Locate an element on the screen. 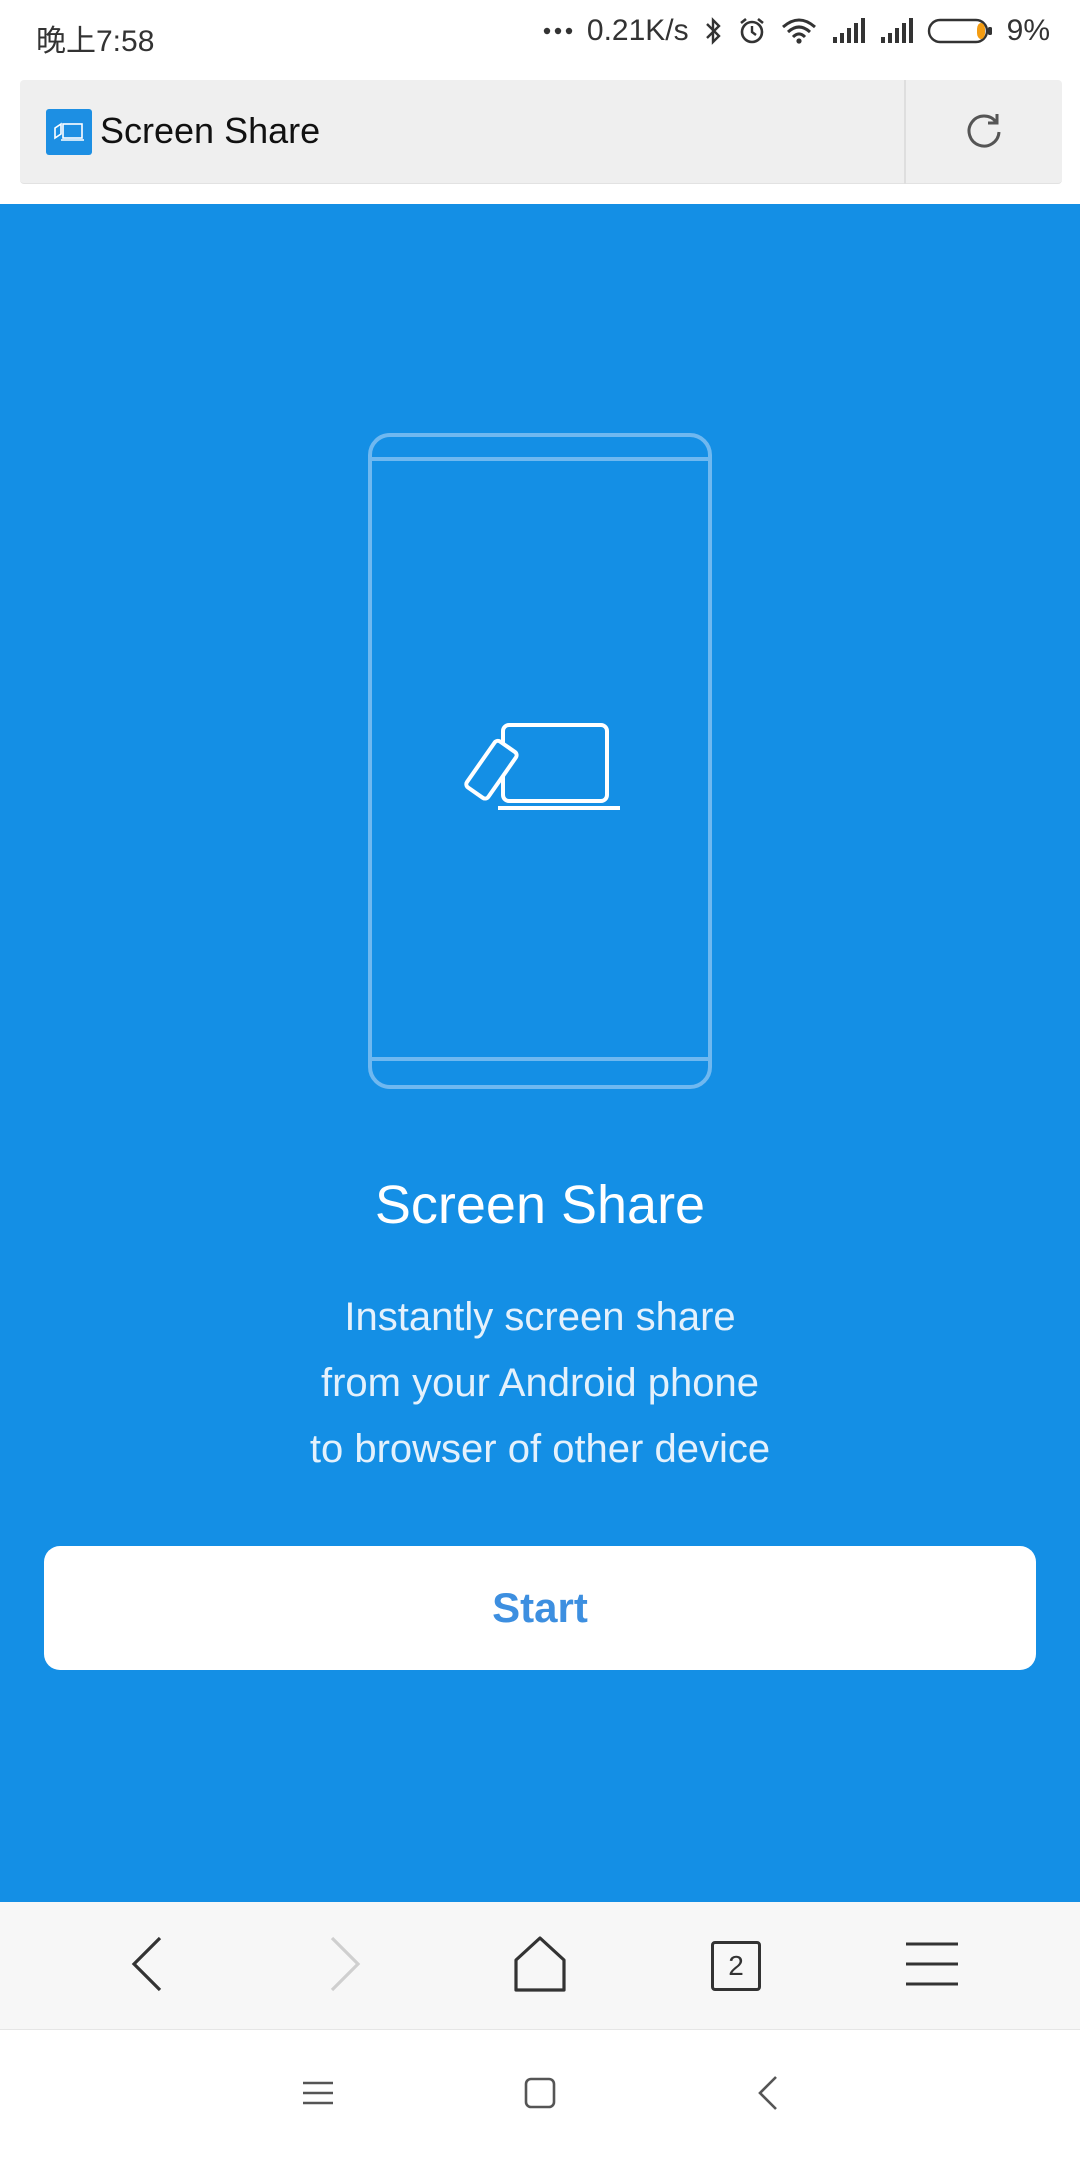 The width and height of the screenshot is (1080, 2160). signal-icon-sim1 is located at coordinates (848, 31).